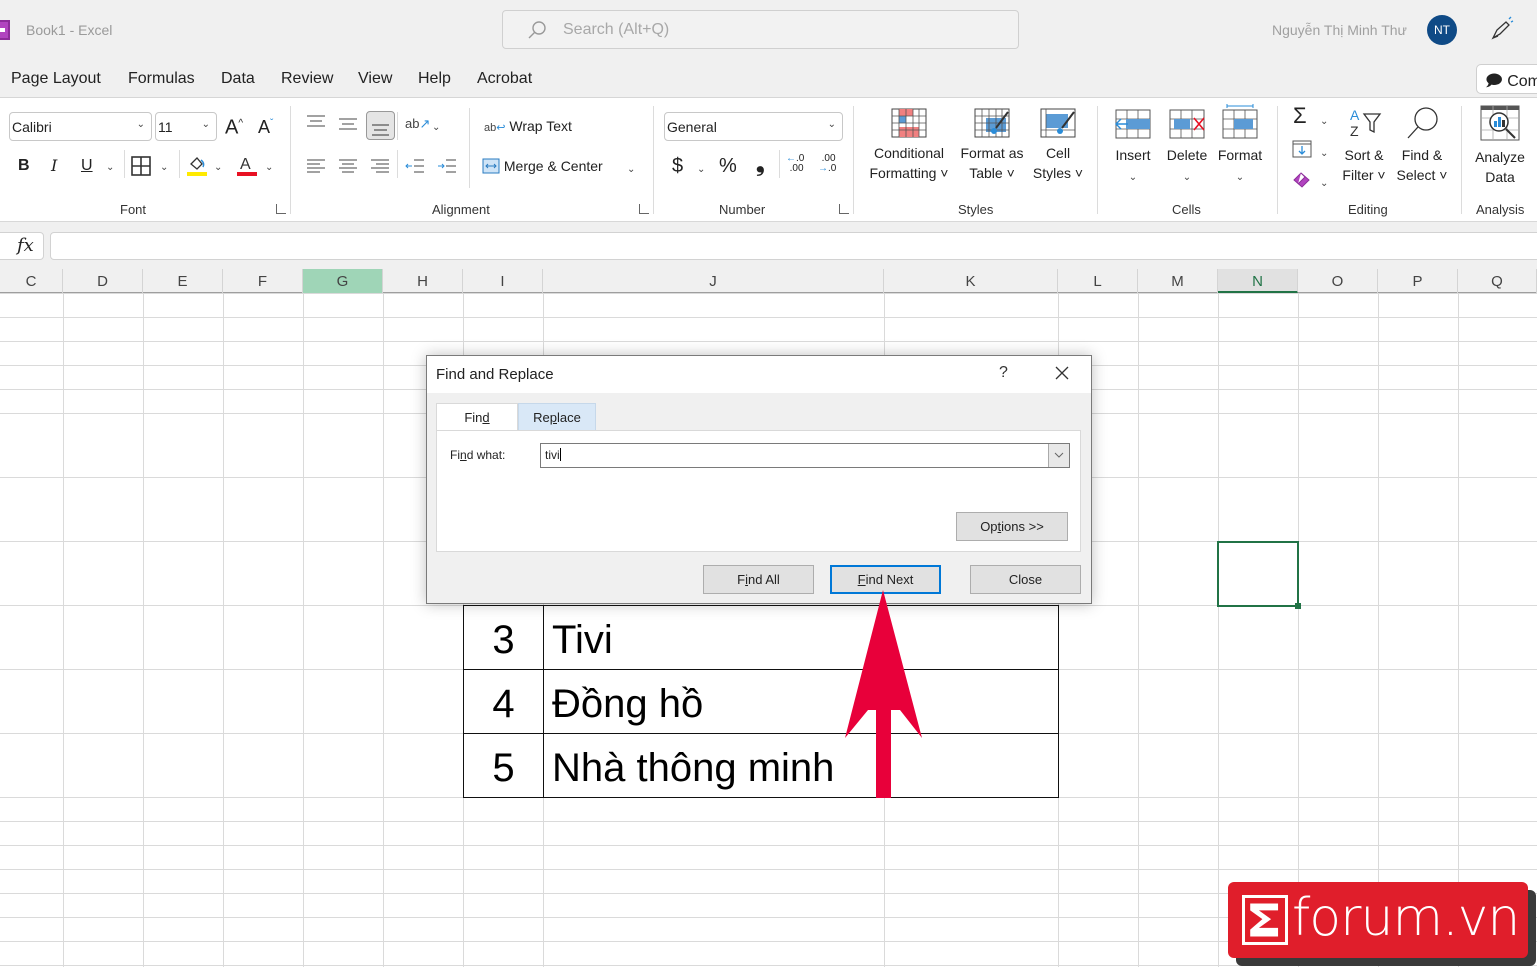 This screenshot has height=967, width=1537. I want to click on align-right-icon, so click(380, 166).